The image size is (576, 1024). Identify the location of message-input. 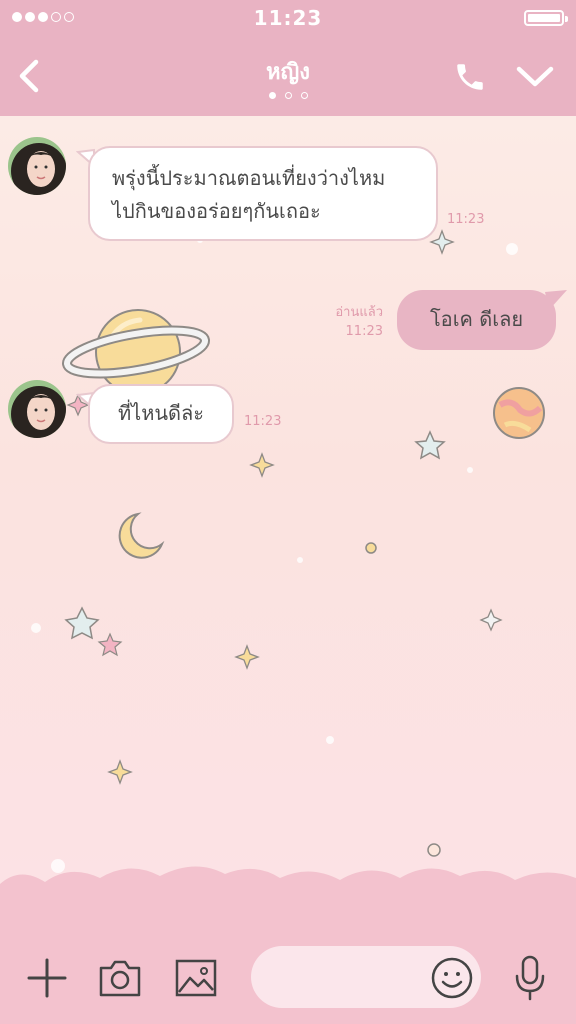
(346, 978).